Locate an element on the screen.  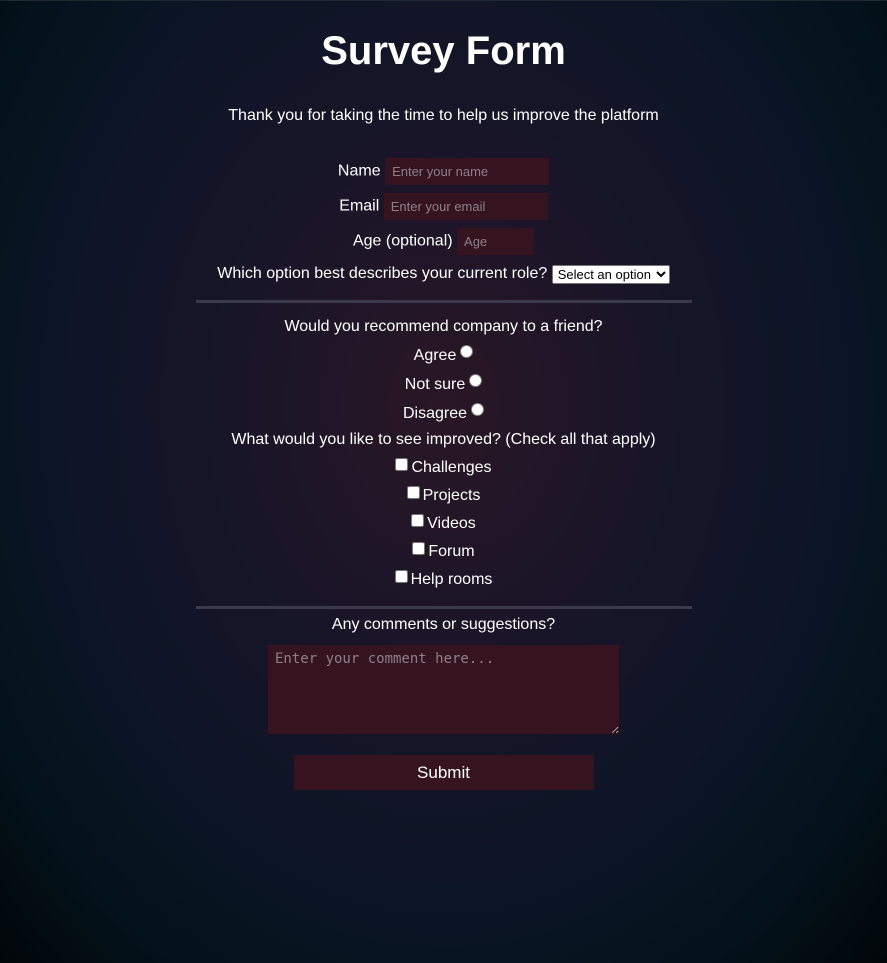
improve-option-projects: Projects is located at coordinates (443, 496).